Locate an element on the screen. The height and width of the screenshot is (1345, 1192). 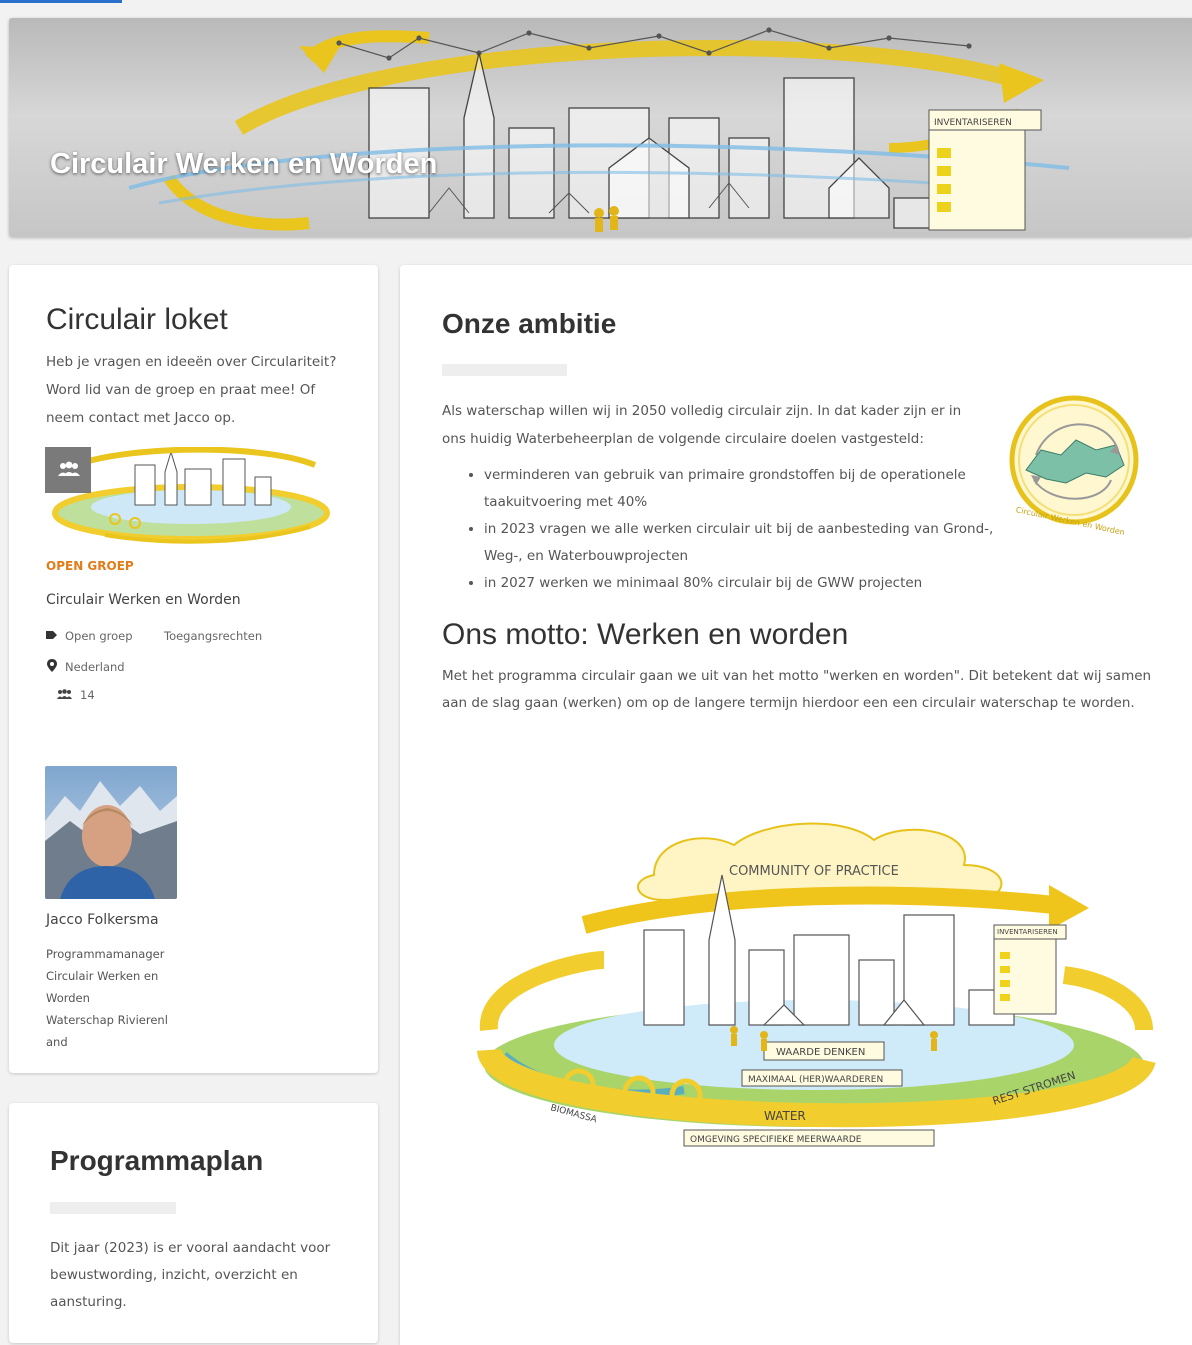
group-visibility: Open groep is located at coordinates (89, 636).